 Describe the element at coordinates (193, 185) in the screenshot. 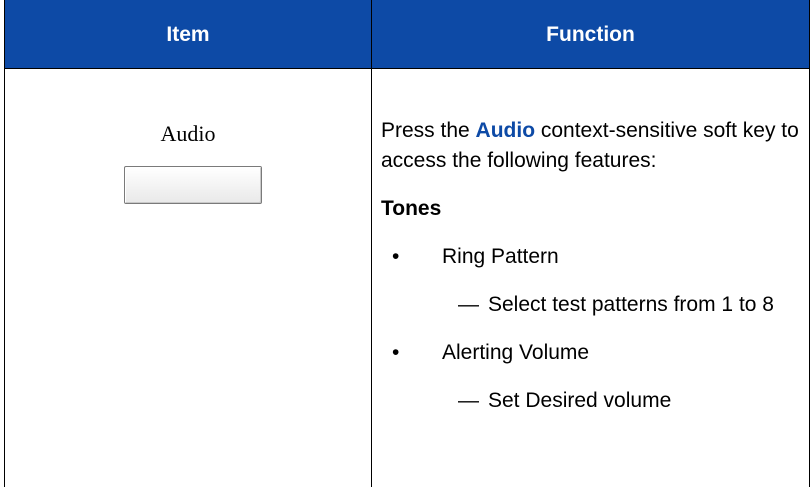

I see `audio-softkey-image` at that location.